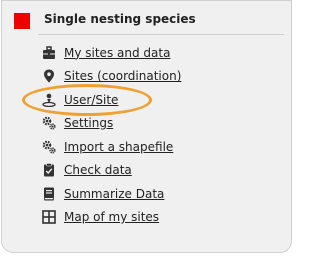  Describe the element at coordinates (49, 100) in the screenshot. I see `user-location-icon` at that location.